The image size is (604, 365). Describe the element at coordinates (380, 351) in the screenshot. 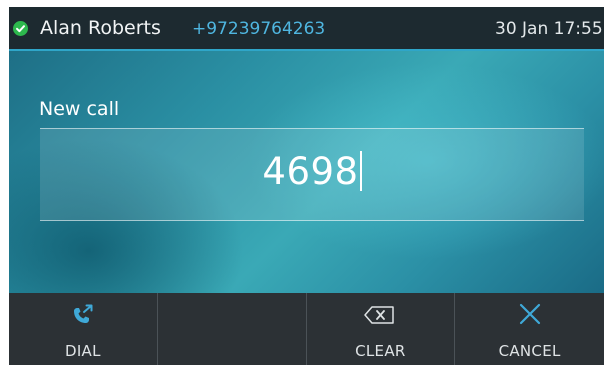

I see `clear-label: CLEAR` at that location.